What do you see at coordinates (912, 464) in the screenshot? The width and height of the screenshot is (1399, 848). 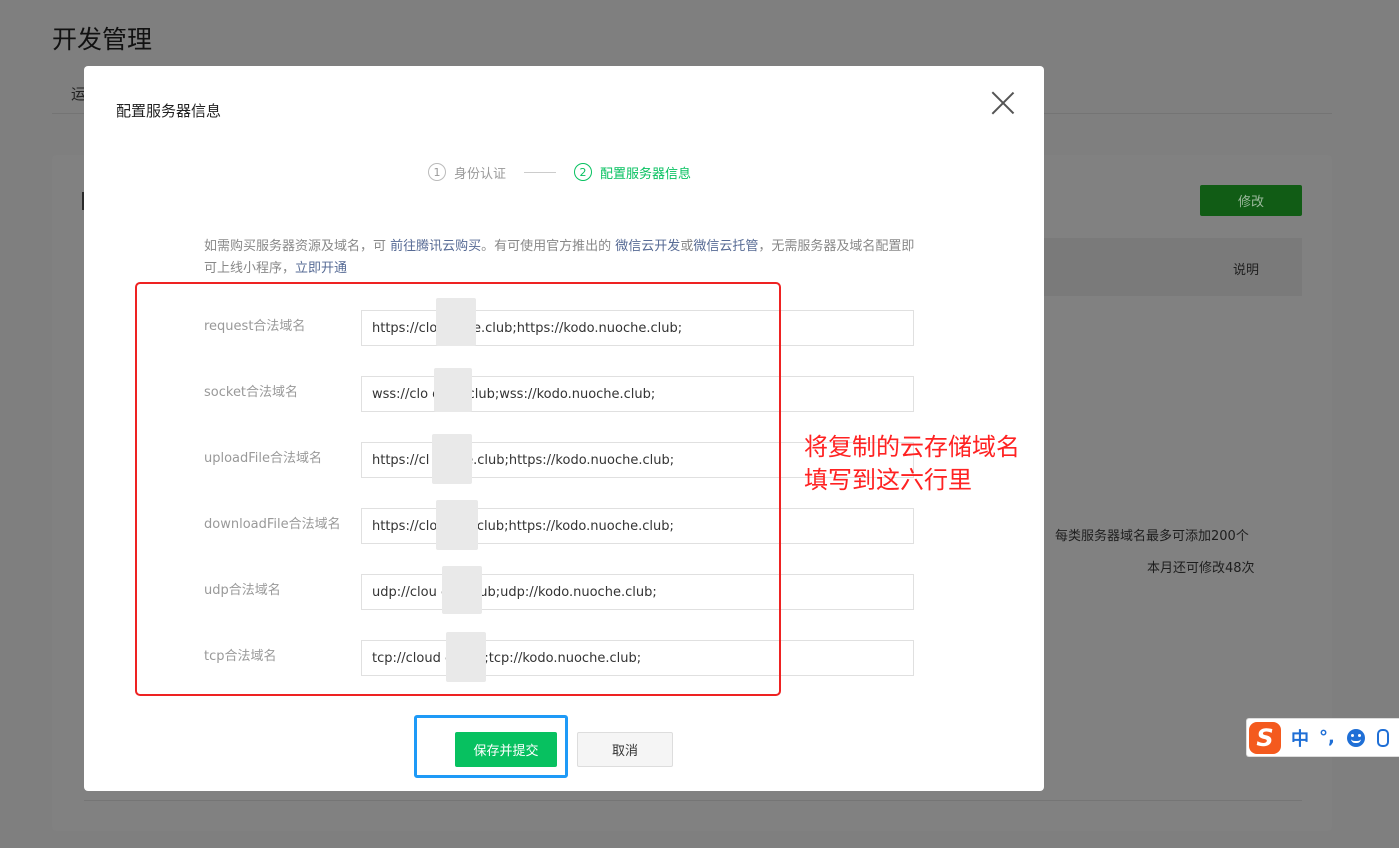 I see `annotation-text: 将复制的云存储域名 填写到这六行里` at bounding box center [912, 464].